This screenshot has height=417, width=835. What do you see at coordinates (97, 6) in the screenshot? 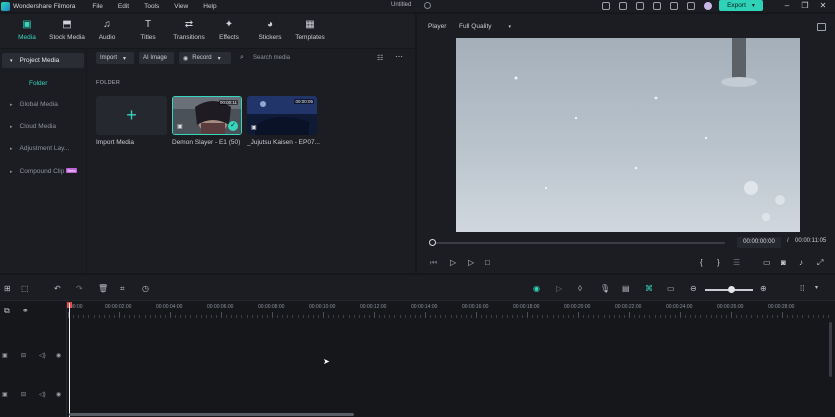
I see `menu-file: File` at bounding box center [97, 6].